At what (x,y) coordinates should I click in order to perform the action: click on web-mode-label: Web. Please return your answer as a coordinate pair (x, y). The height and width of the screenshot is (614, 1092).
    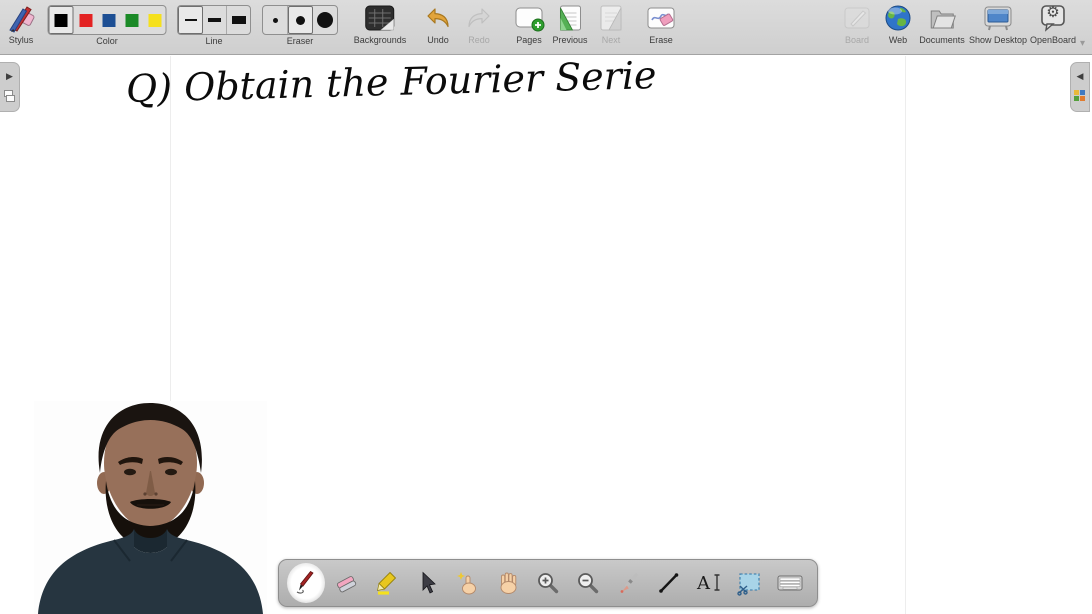
    Looking at the image, I should click on (898, 40).